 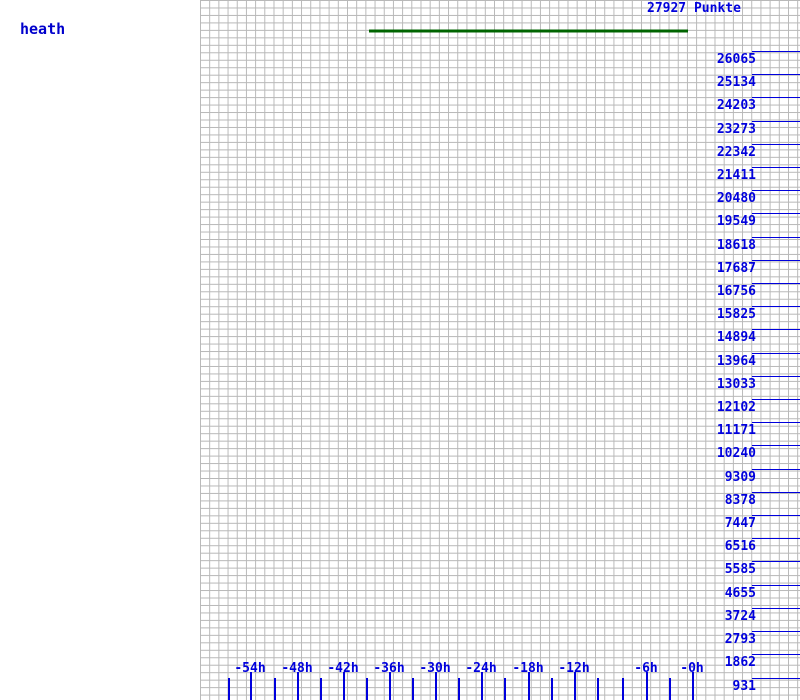 I want to click on y-axis-tick-label: 8378, so click(x=740, y=500).